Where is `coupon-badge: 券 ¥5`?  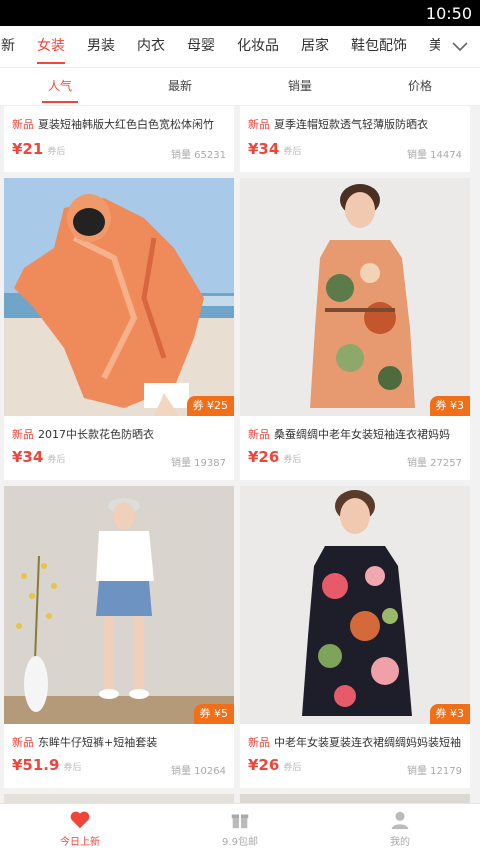 coupon-badge: 券 ¥5 is located at coordinates (213, 714).